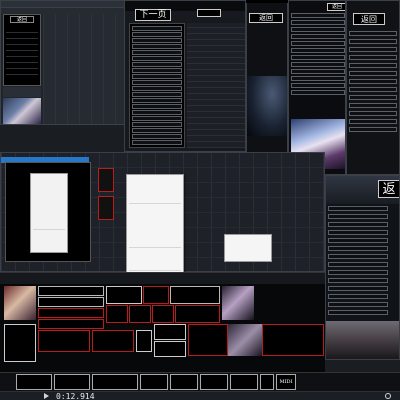 Image resolution: width=400 pixels, height=400 pixels. I want to click on bottom-right-red, so click(208, 340).